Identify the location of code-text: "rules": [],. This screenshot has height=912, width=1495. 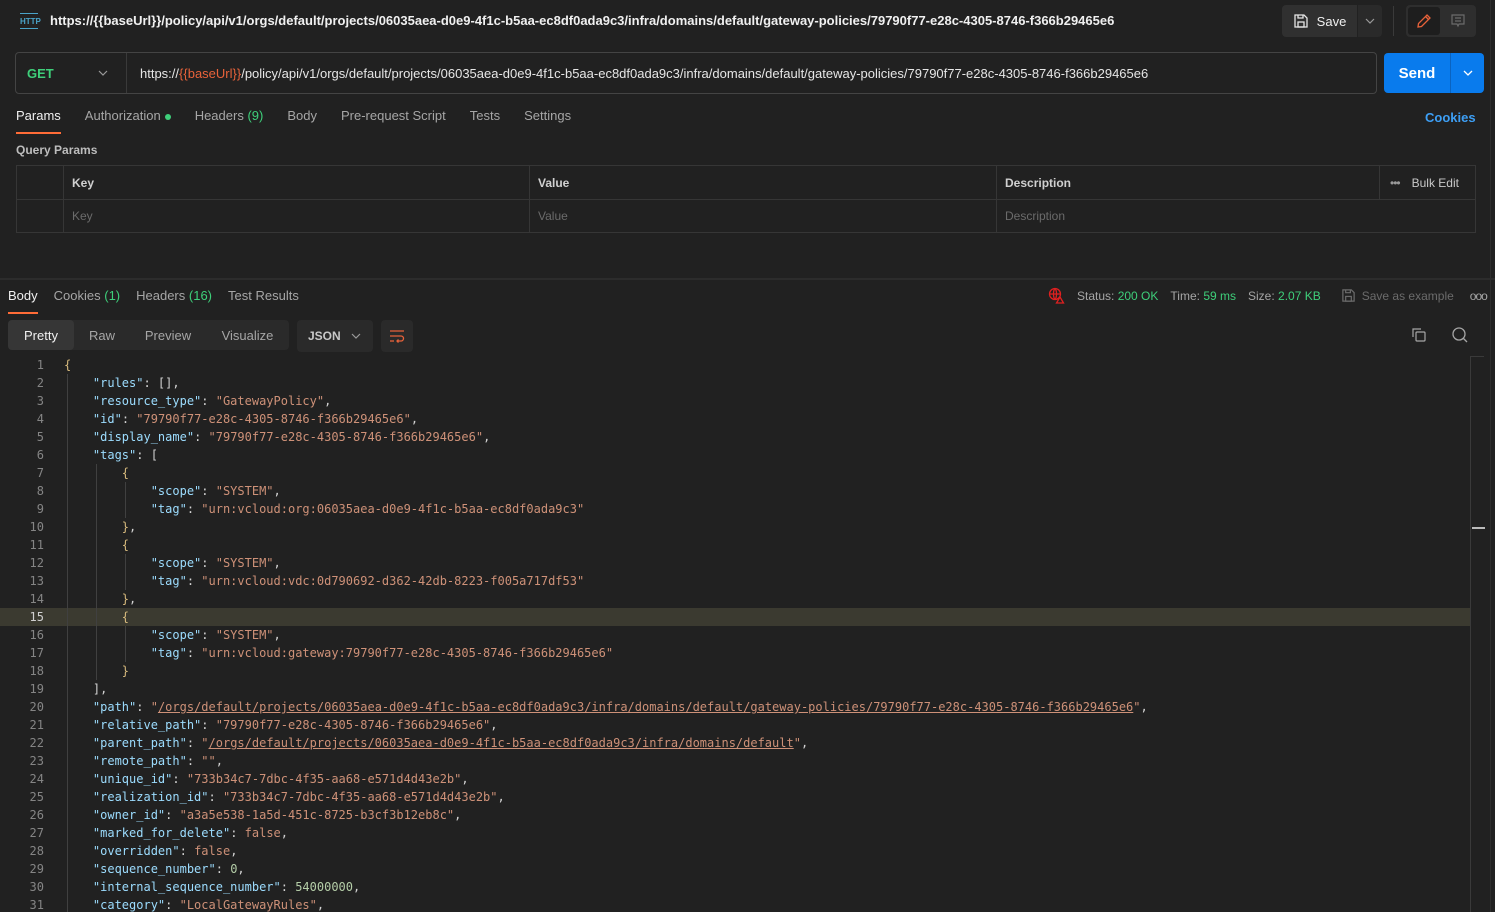
(112, 383).